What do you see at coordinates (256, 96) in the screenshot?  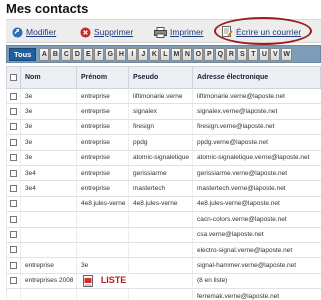 I see `cell-email: liftimonarie.verne@laposte.net` at bounding box center [256, 96].